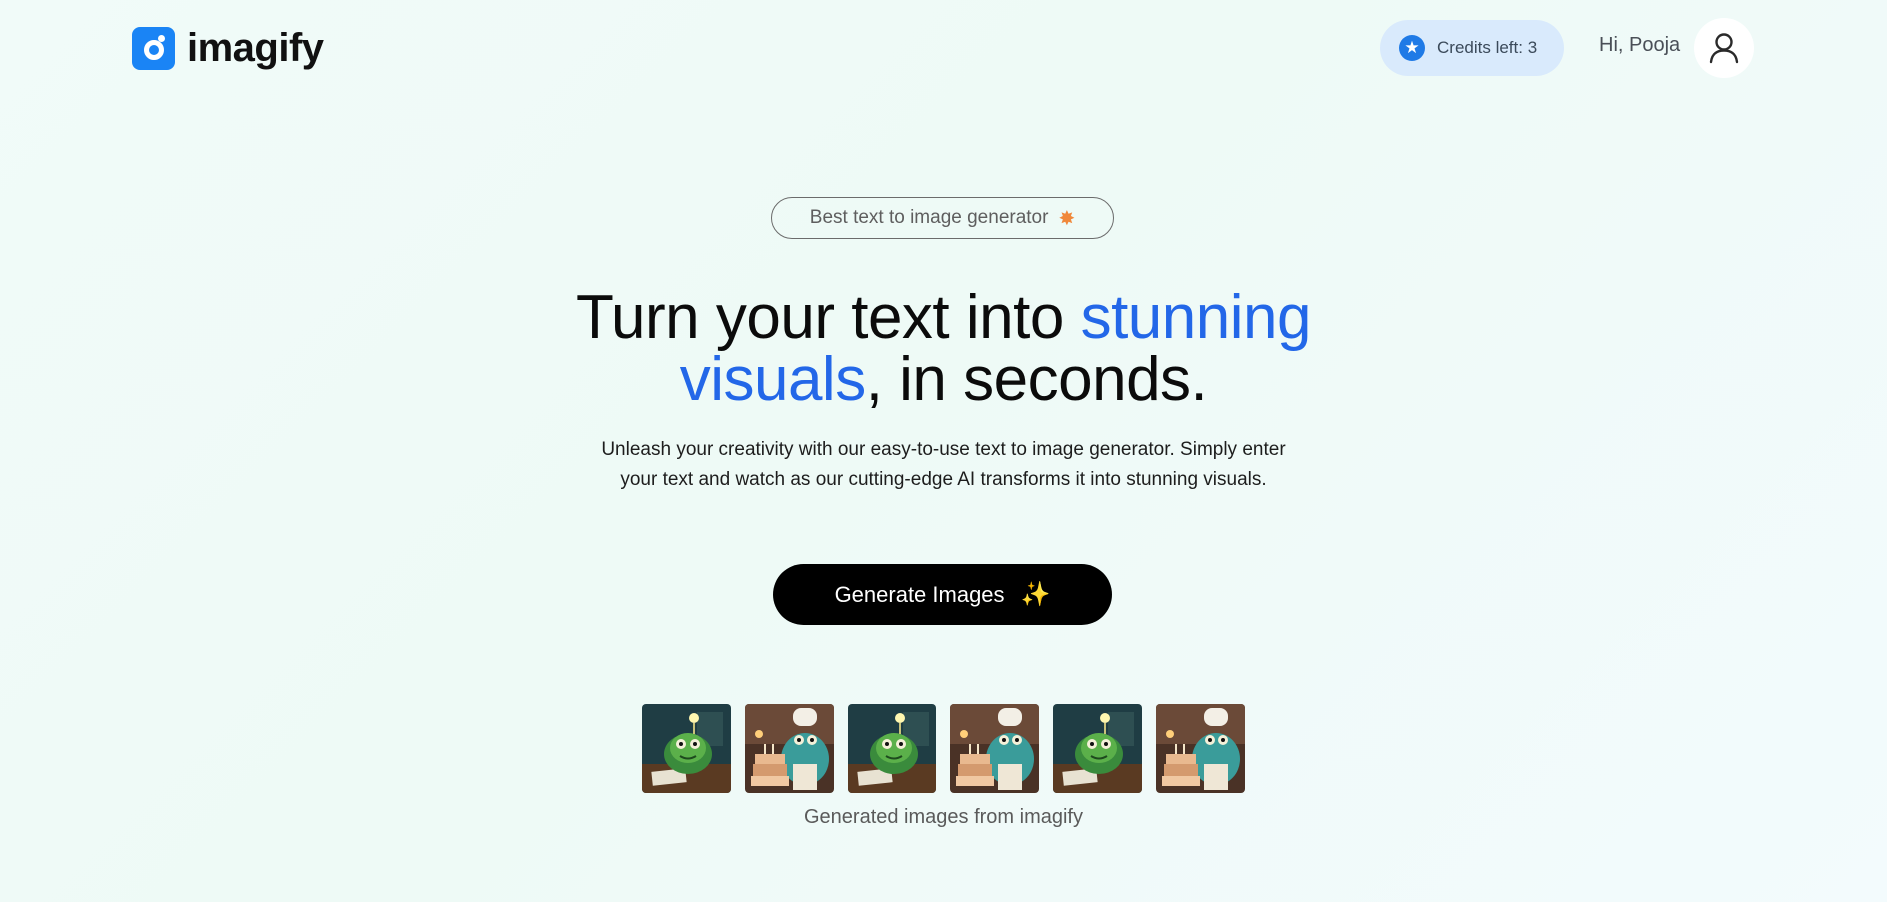 Image resolution: width=1887 pixels, height=902 pixels. What do you see at coordinates (929, 217) in the screenshot?
I see `tagline-text: Best text to image generator` at bounding box center [929, 217].